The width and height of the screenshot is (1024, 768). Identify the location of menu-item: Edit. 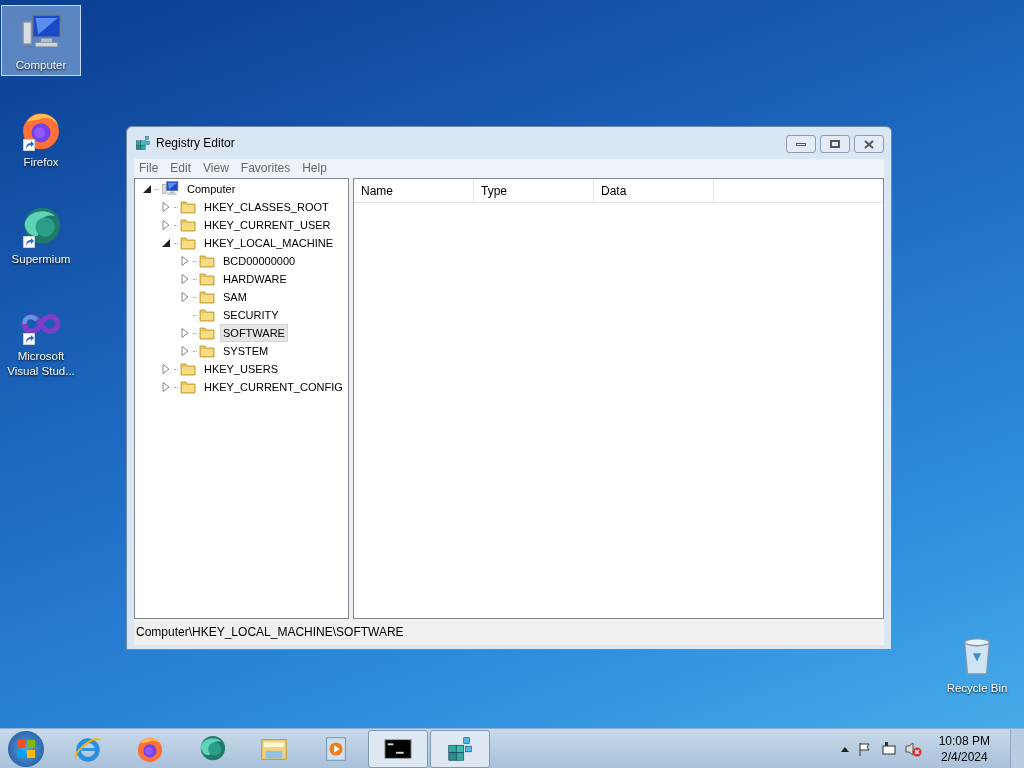
(181, 168).